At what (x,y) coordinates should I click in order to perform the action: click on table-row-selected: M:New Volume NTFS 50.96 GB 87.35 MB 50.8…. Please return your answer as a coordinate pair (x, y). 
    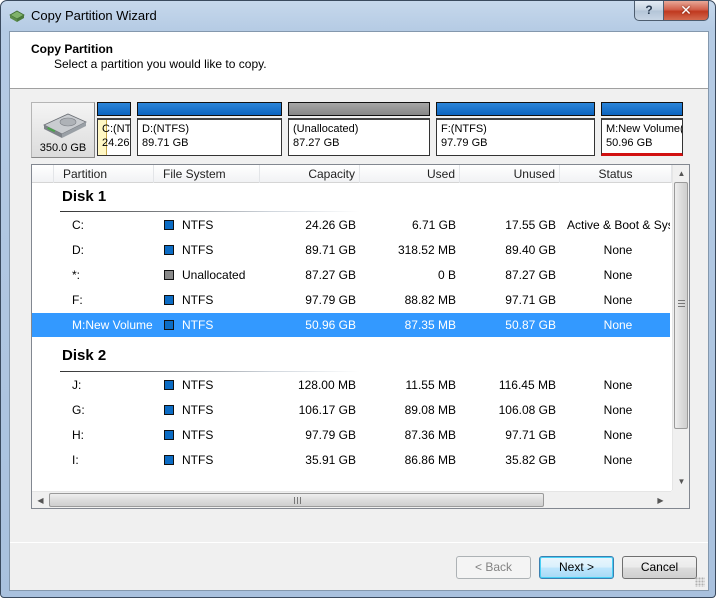
    Looking at the image, I should click on (351, 325).